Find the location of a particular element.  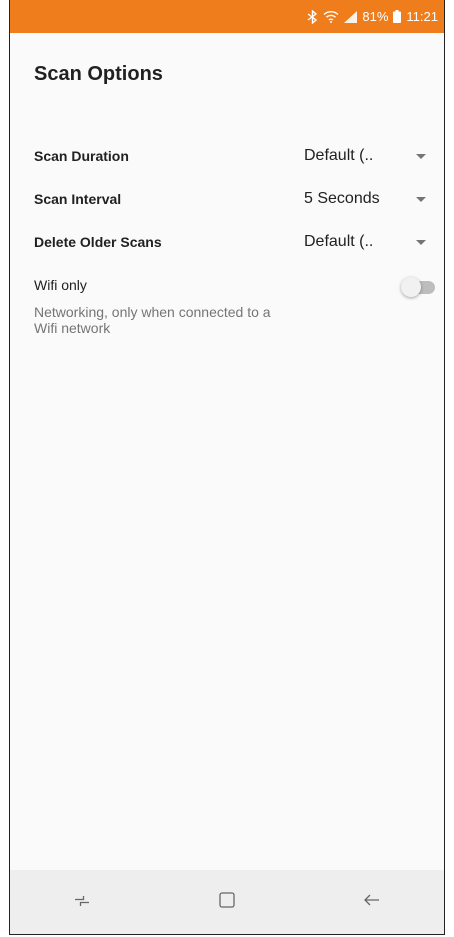

scan-duration-dropdown: Default (.. is located at coordinates (371, 156).